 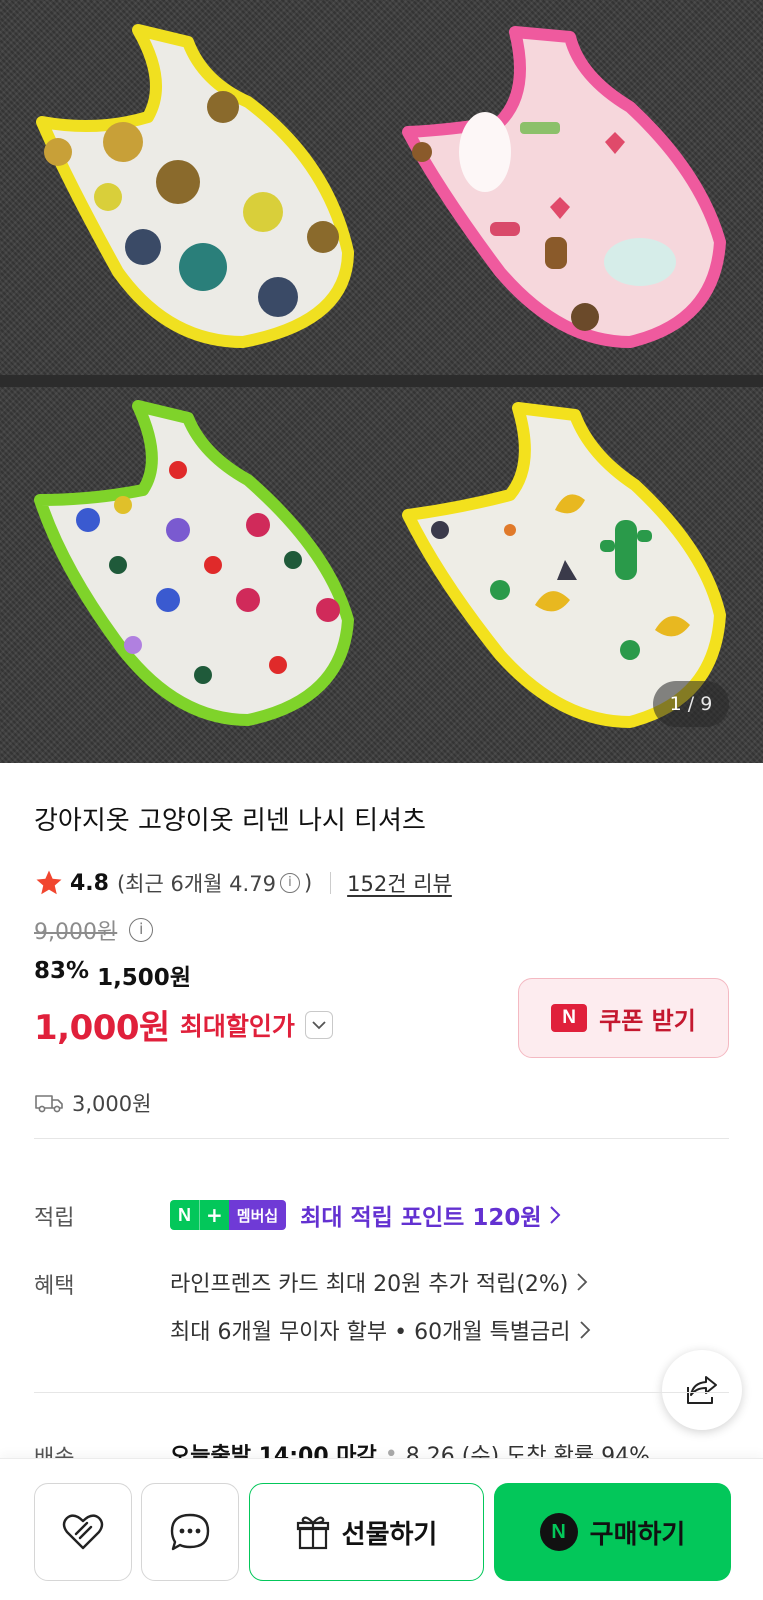 I want to click on bear-print-shirt-image, so click(x=198, y=187).